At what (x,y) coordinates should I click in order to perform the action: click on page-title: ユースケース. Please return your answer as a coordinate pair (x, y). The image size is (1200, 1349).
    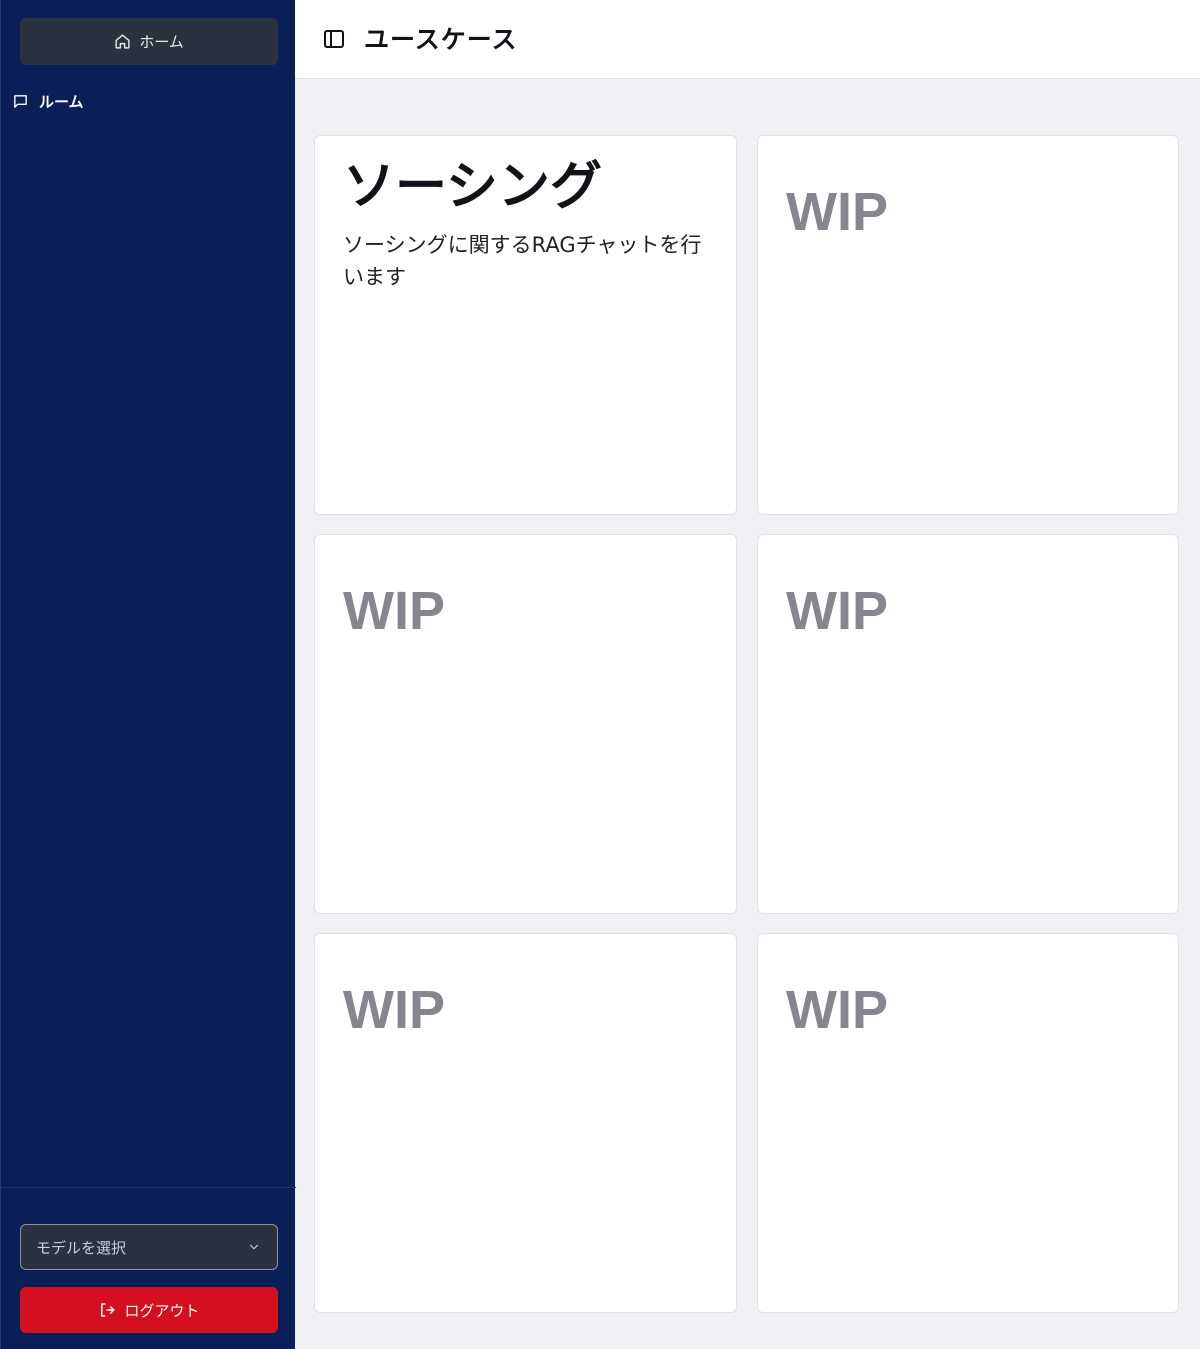
    Looking at the image, I should click on (441, 39).